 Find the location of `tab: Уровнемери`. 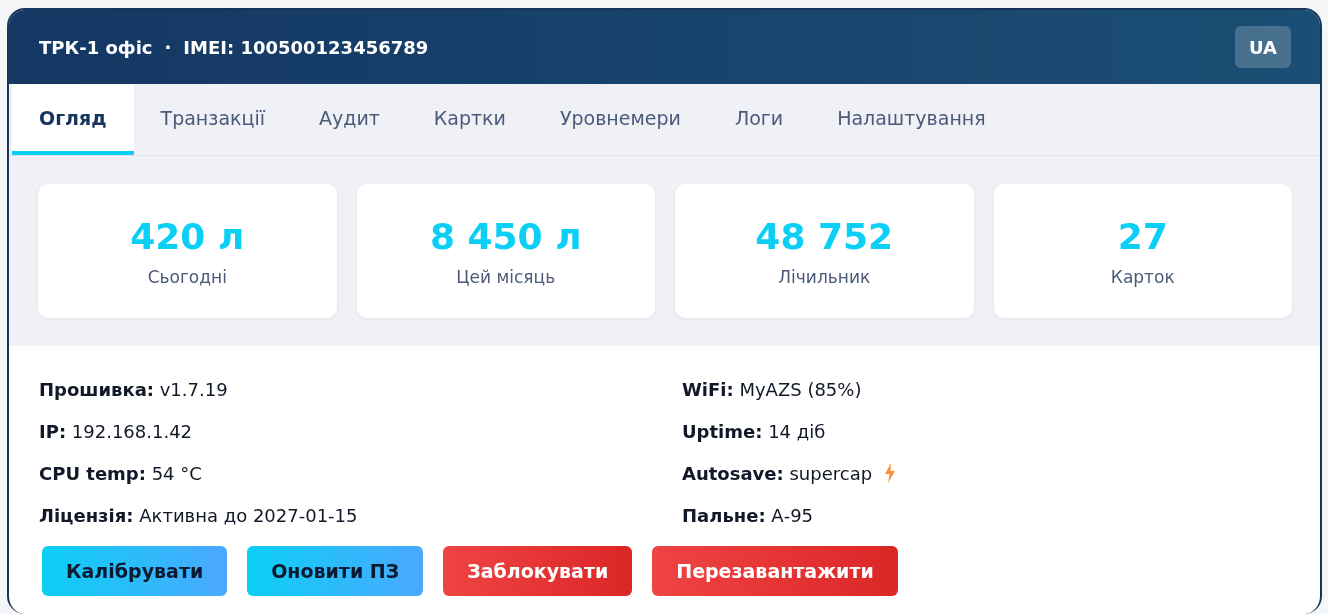

tab: Уровнемери is located at coordinates (620, 119).